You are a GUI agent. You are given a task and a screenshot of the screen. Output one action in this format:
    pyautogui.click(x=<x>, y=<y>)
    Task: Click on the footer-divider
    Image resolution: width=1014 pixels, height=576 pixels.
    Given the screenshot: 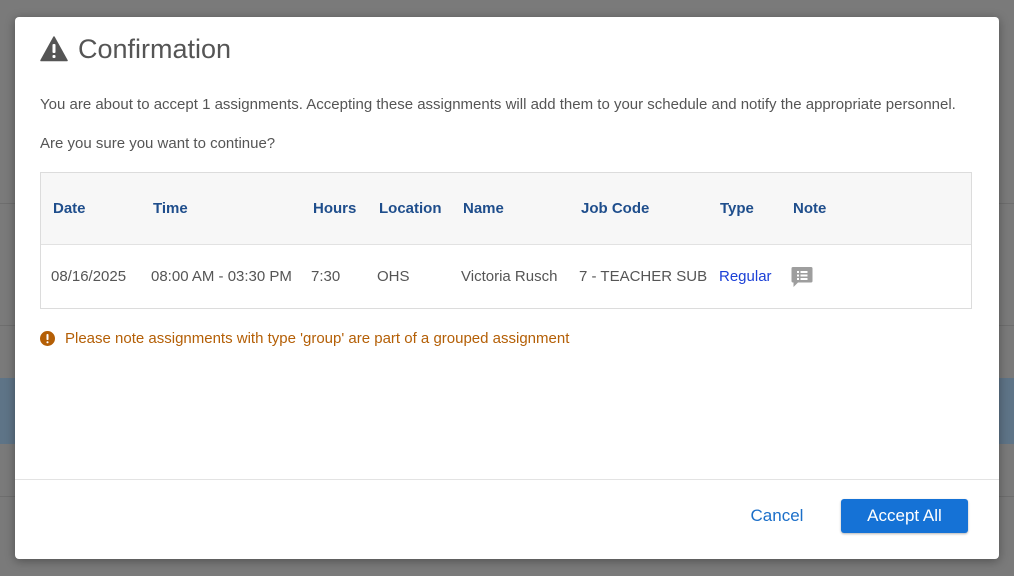 What is the action you would take?
    pyautogui.click(x=507, y=479)
    